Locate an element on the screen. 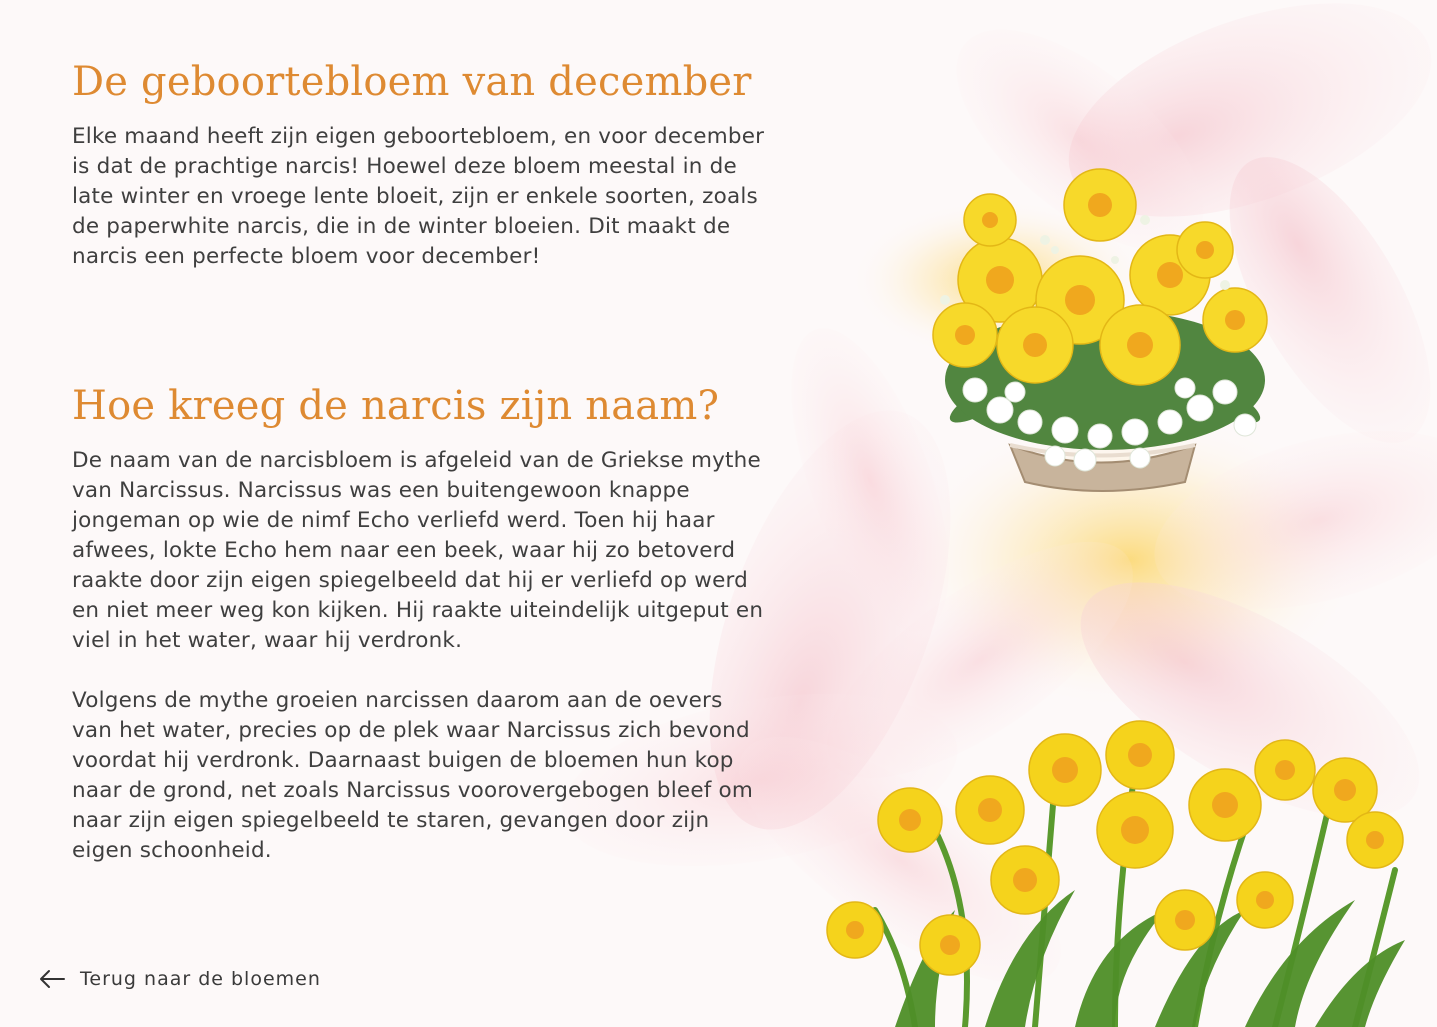  daffodil-basket-image is located at coordinates (1100, 330).